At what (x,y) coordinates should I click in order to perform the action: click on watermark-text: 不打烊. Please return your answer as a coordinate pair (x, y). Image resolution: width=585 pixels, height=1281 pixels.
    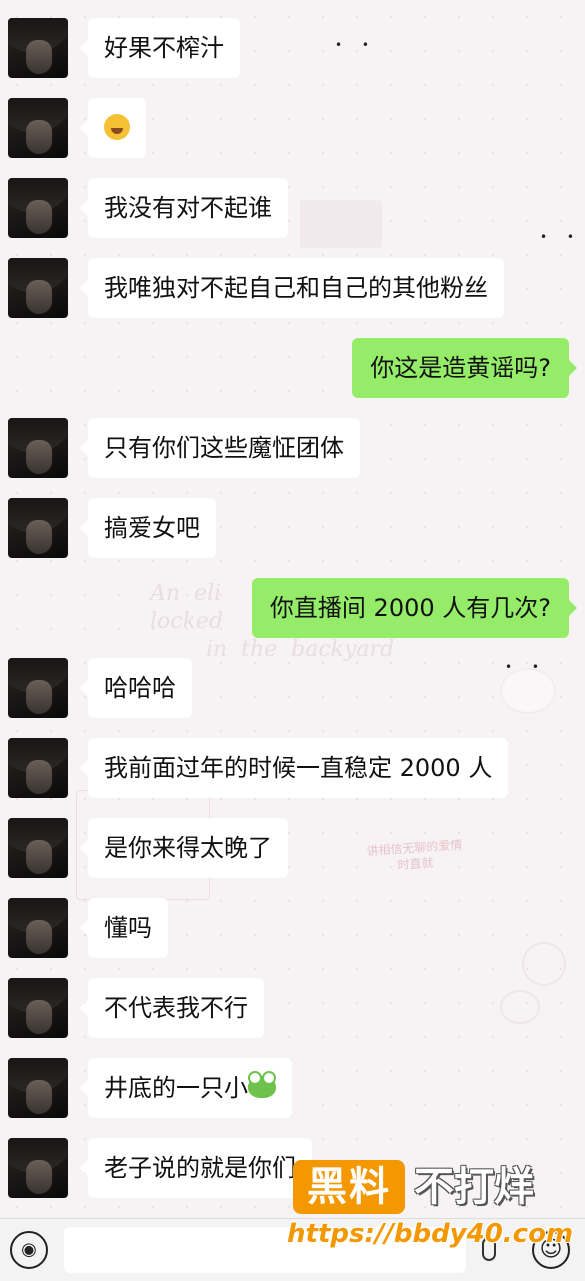
    Looking at the image, I should click on (474, 1187).